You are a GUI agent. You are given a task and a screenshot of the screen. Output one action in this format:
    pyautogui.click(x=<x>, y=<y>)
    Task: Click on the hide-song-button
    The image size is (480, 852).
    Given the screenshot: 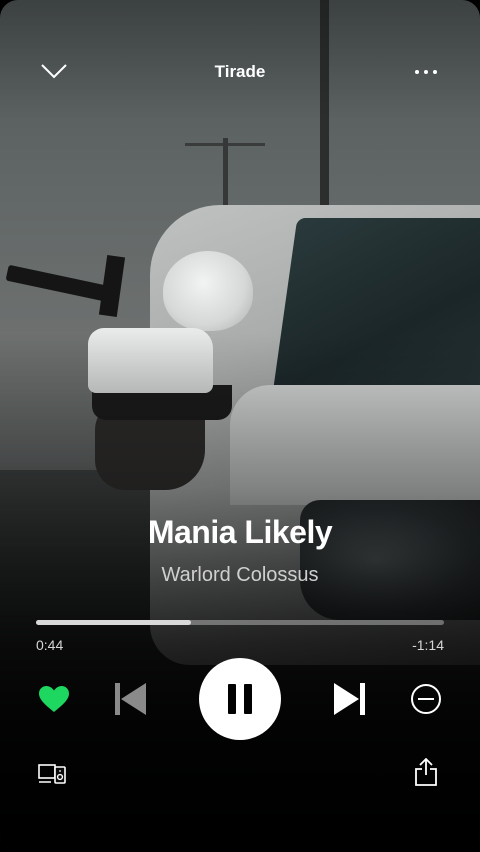 What is the action you would take?
    pyautogui.click(x=426, y=699)
    